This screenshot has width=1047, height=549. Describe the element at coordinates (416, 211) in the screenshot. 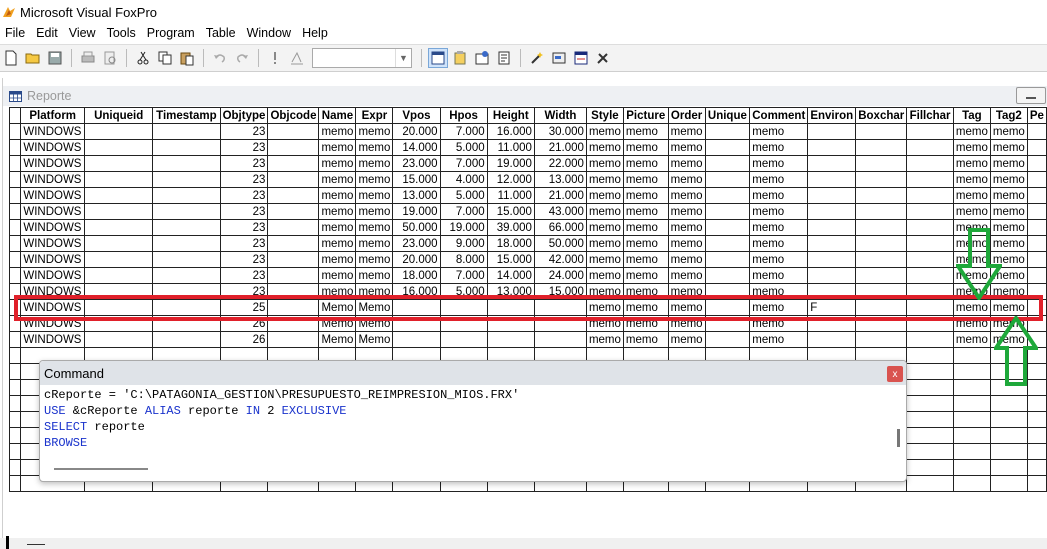

I see `cell-vpos: 19.000` at that location.